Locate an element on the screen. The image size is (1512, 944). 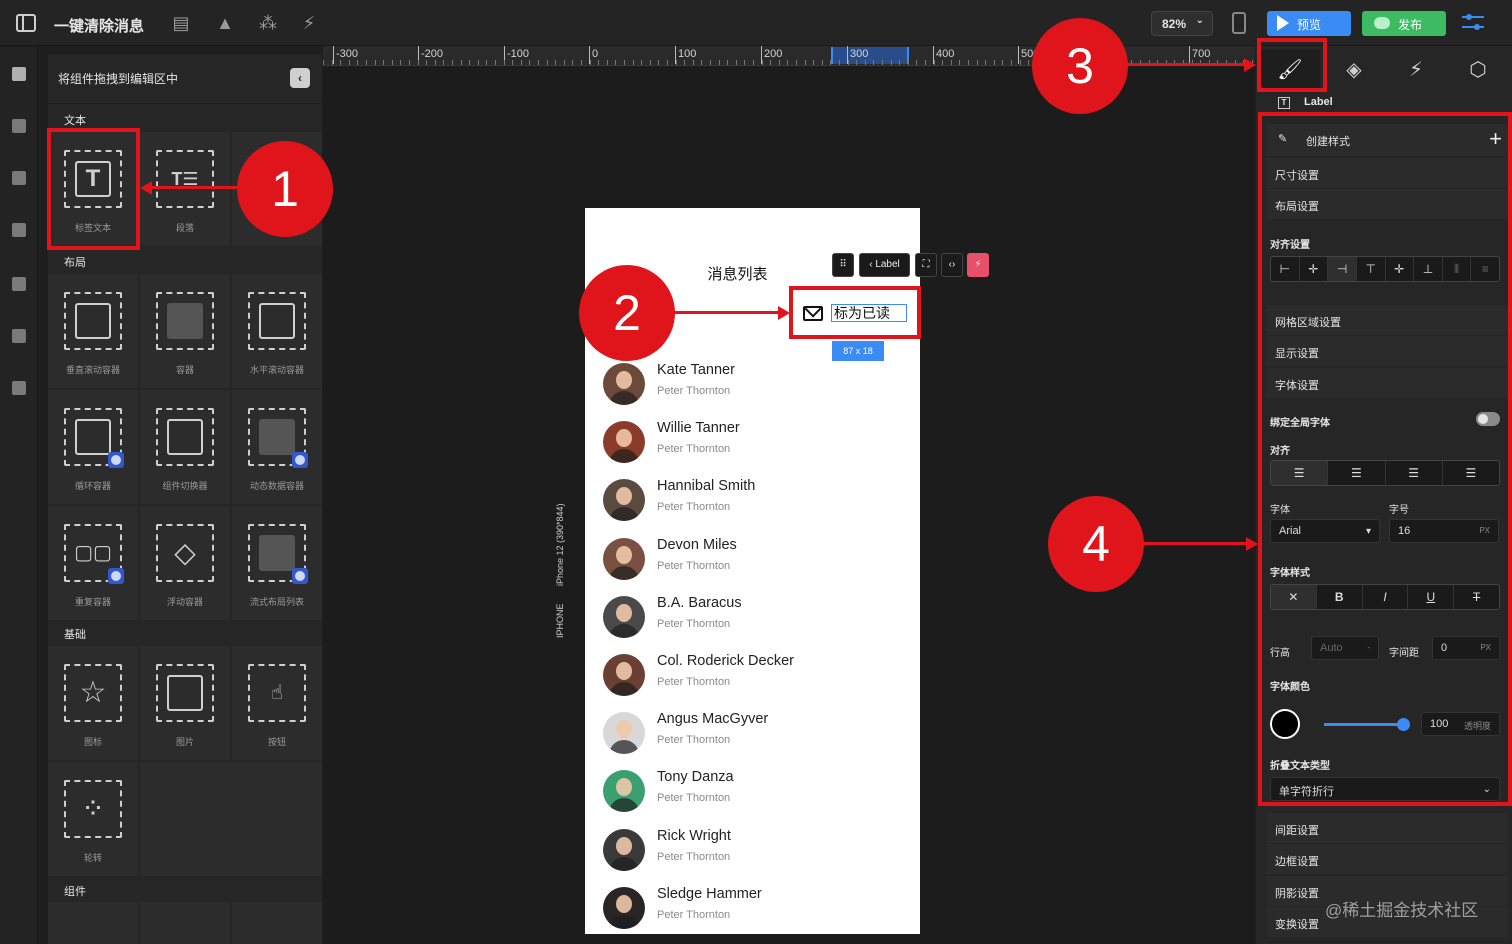
zoom-select: 82% ⌄ is located at coordinates (1182, 23).